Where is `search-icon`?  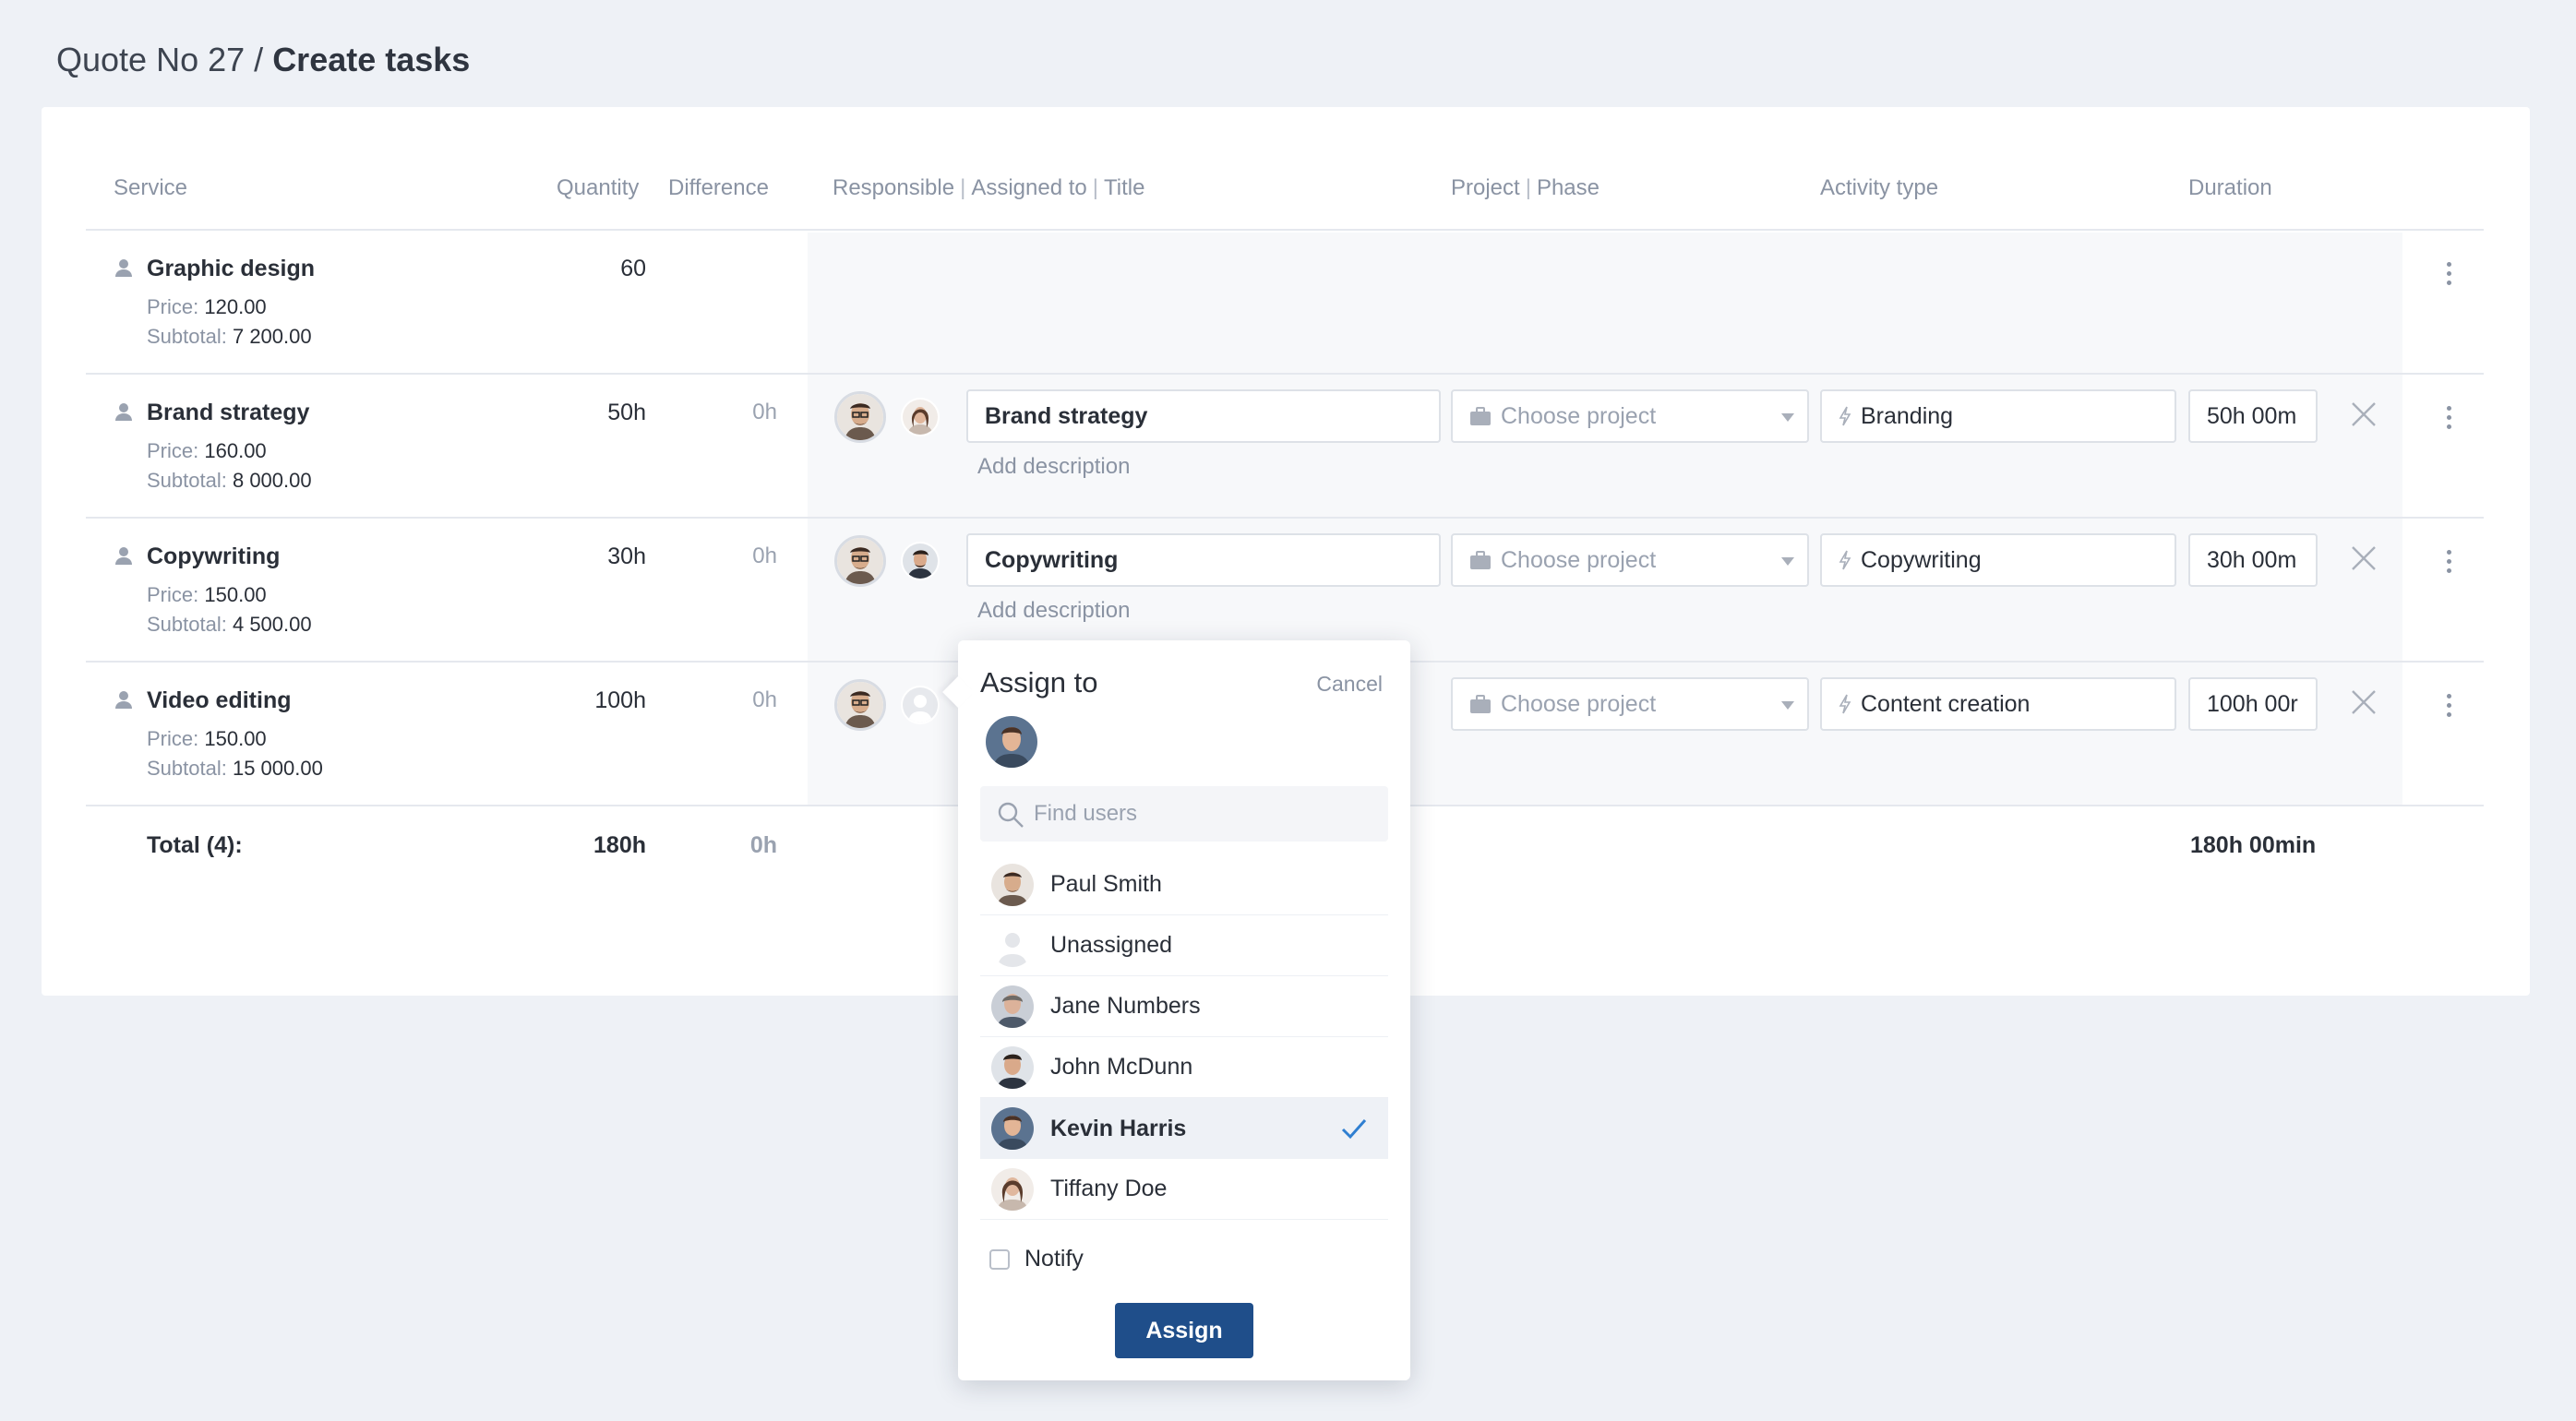 search-icon is located at coordinates (1011, 815).